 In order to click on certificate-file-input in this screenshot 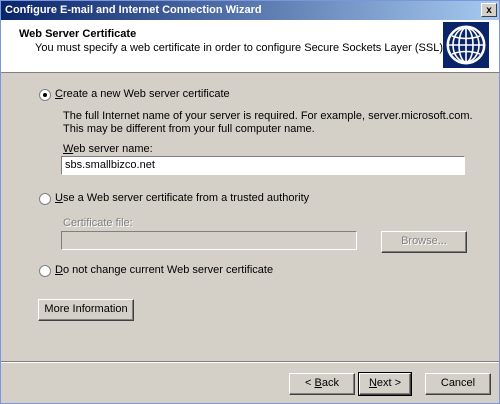, I will do `click(209, 240)`.